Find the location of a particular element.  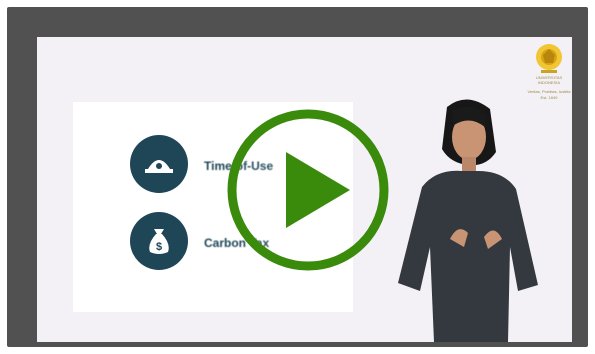

money-bag-icon: $ is located at coordinates (159, 241).